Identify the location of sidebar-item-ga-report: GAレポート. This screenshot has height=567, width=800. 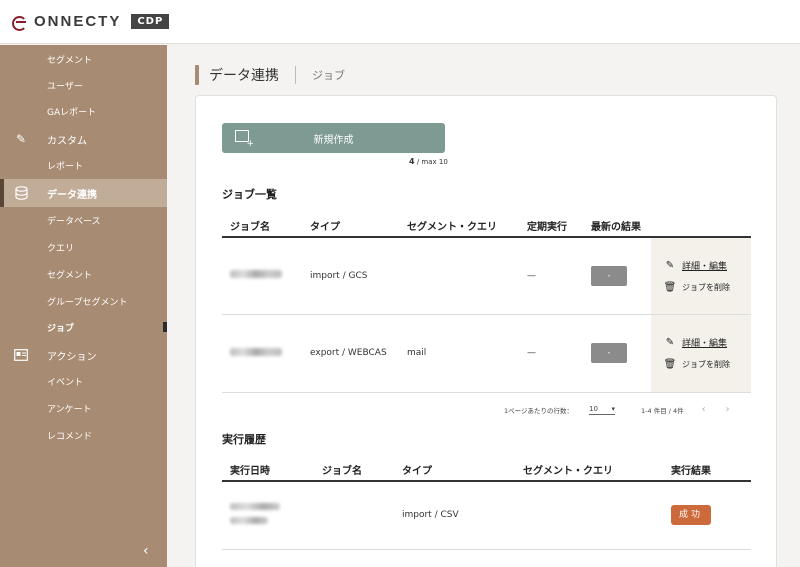
(83, 111).